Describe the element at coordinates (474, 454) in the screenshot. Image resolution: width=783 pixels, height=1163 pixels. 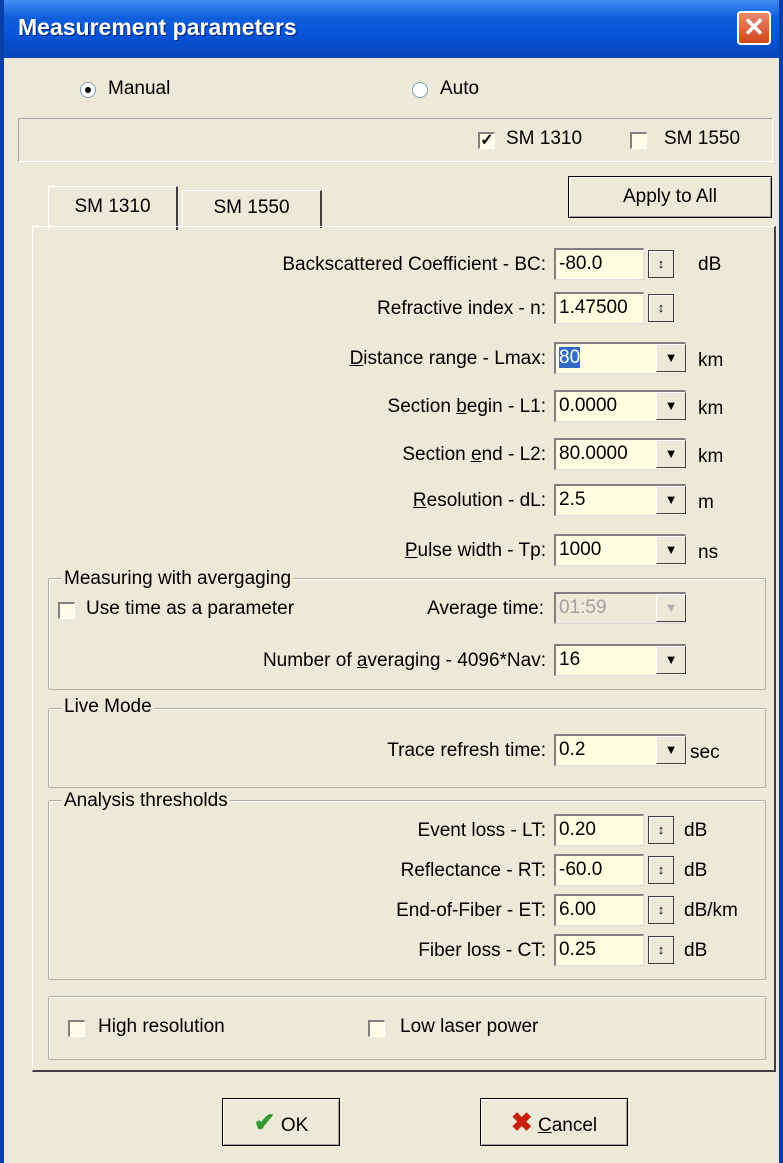
I see `l2-label: Section end - L2:` at that location.